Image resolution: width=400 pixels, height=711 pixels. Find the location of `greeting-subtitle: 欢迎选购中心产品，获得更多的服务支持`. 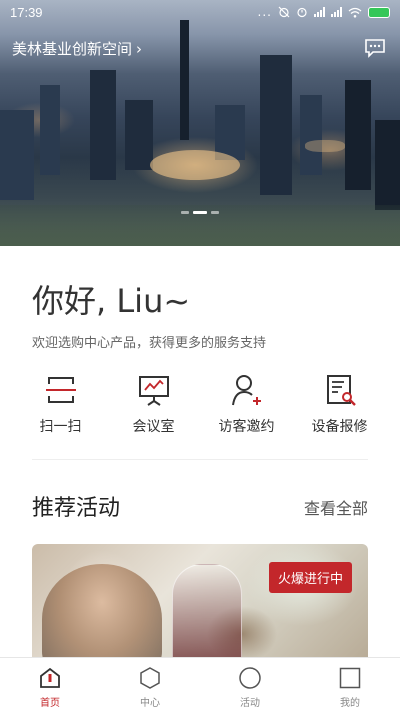

greeting-subtitle: 欢迎选购中心产品，获得更多的服务支持 is located at coordinates (149, 343).